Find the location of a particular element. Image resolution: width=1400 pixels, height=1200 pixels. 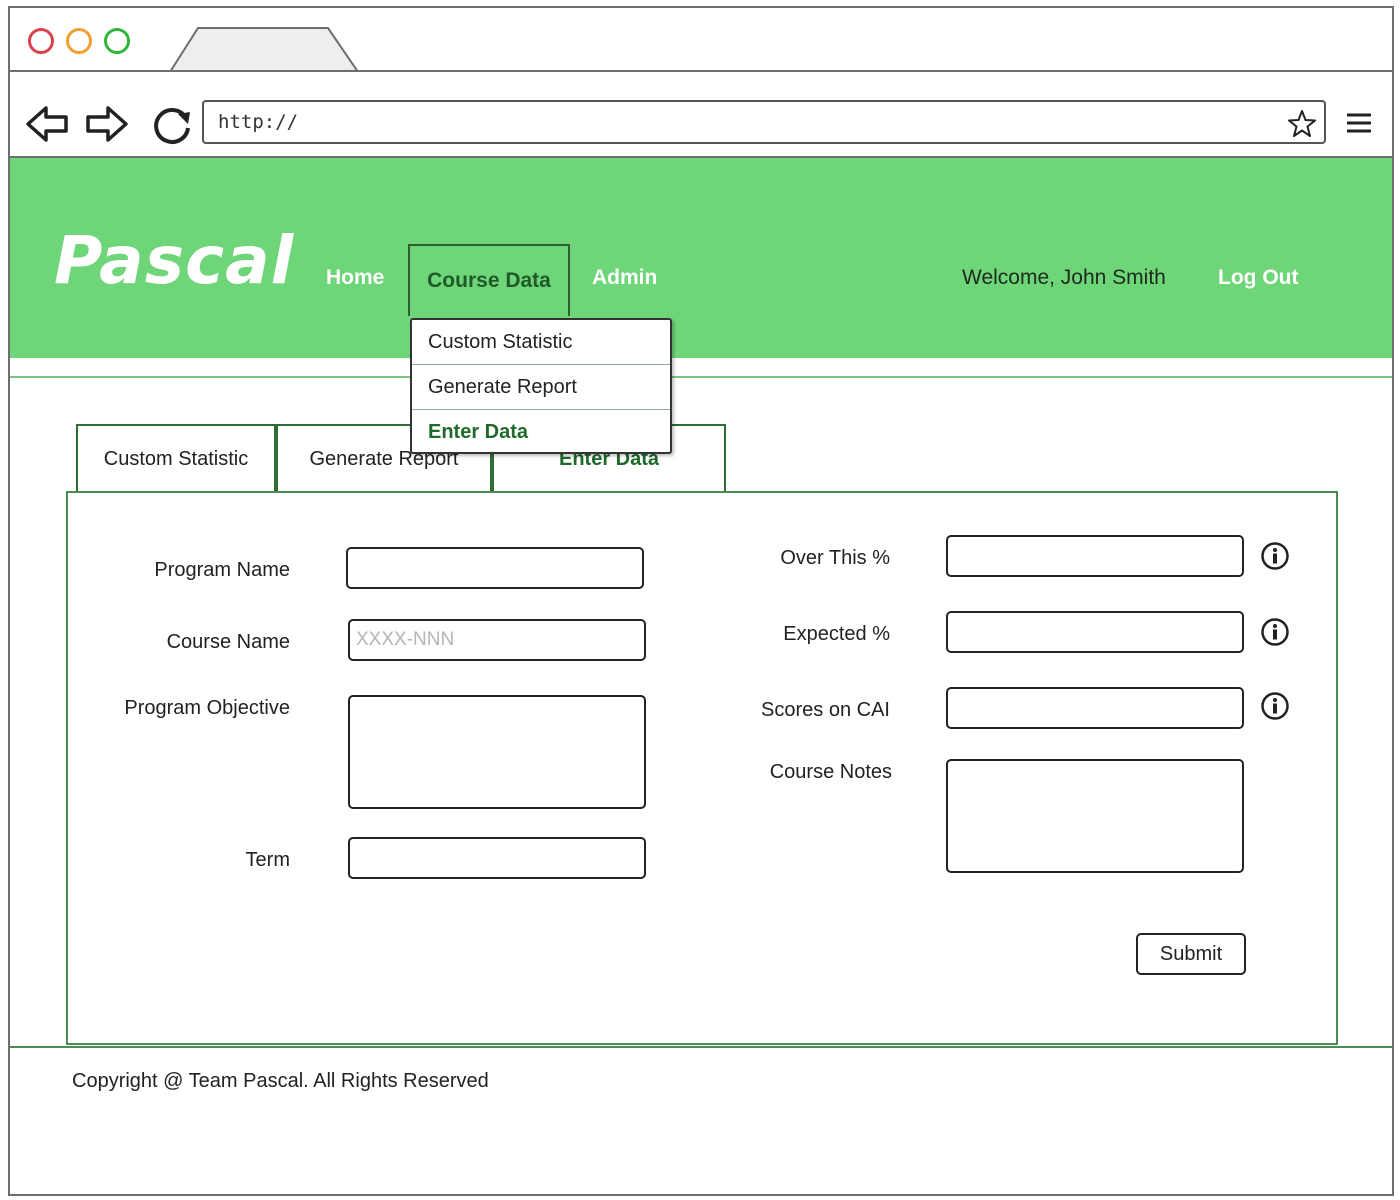

dropdown-item-generate-report: Generate Report is located at coordinates (541, 387).